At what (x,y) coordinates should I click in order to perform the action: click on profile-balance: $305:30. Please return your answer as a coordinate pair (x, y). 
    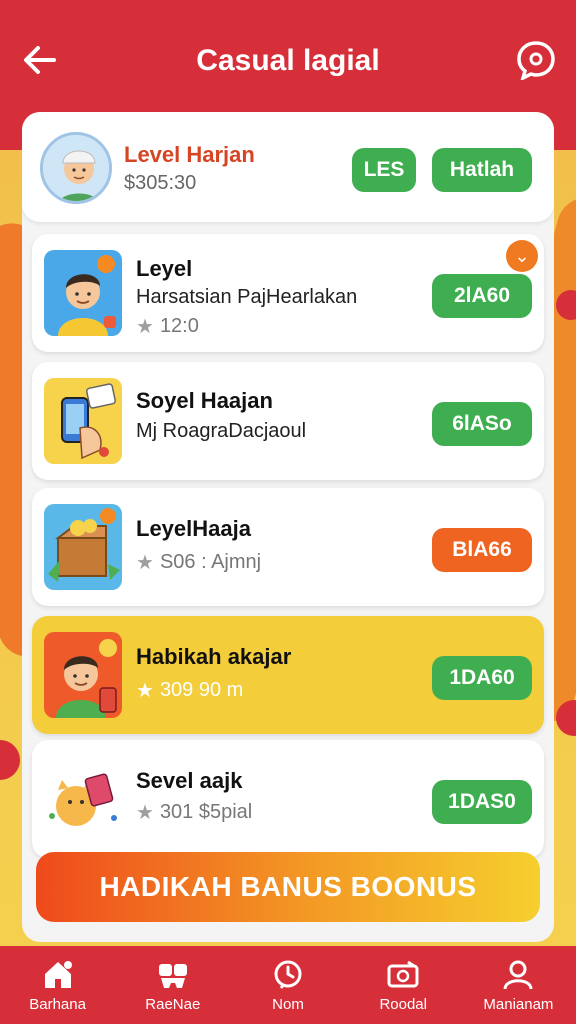
    Looking at the image, I should click on (160, 183).